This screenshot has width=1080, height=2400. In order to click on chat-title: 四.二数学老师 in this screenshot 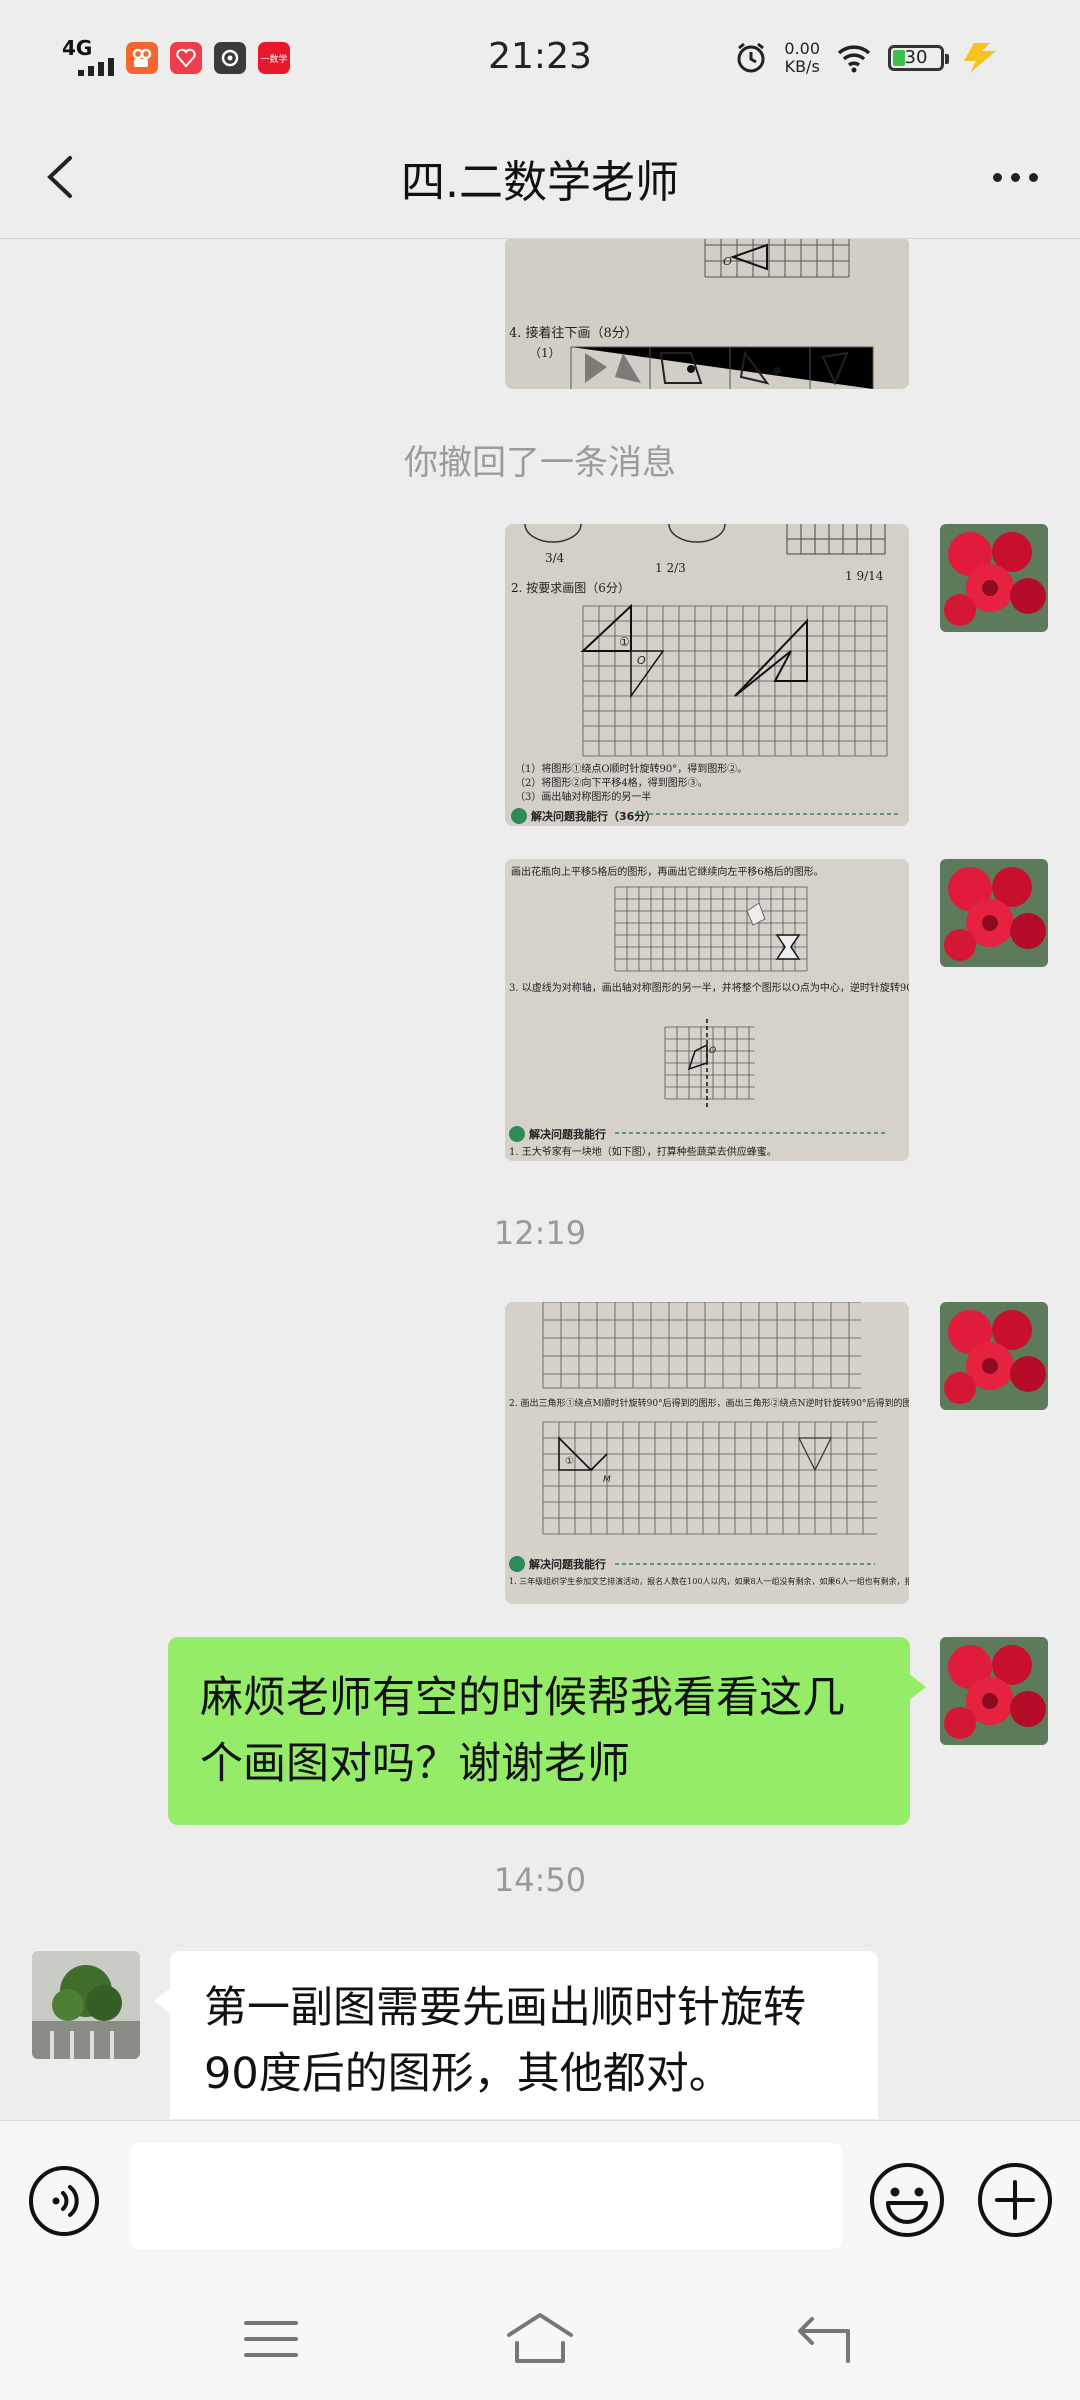, I will do `click(540, 182)`.